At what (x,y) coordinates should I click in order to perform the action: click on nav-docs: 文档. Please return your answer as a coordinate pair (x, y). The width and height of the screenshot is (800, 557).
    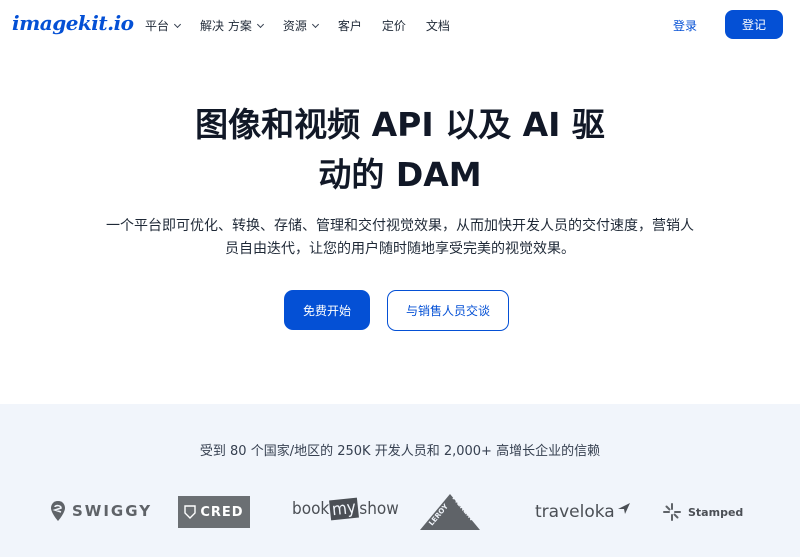
    Looking at the image, I should click on (438, 25).